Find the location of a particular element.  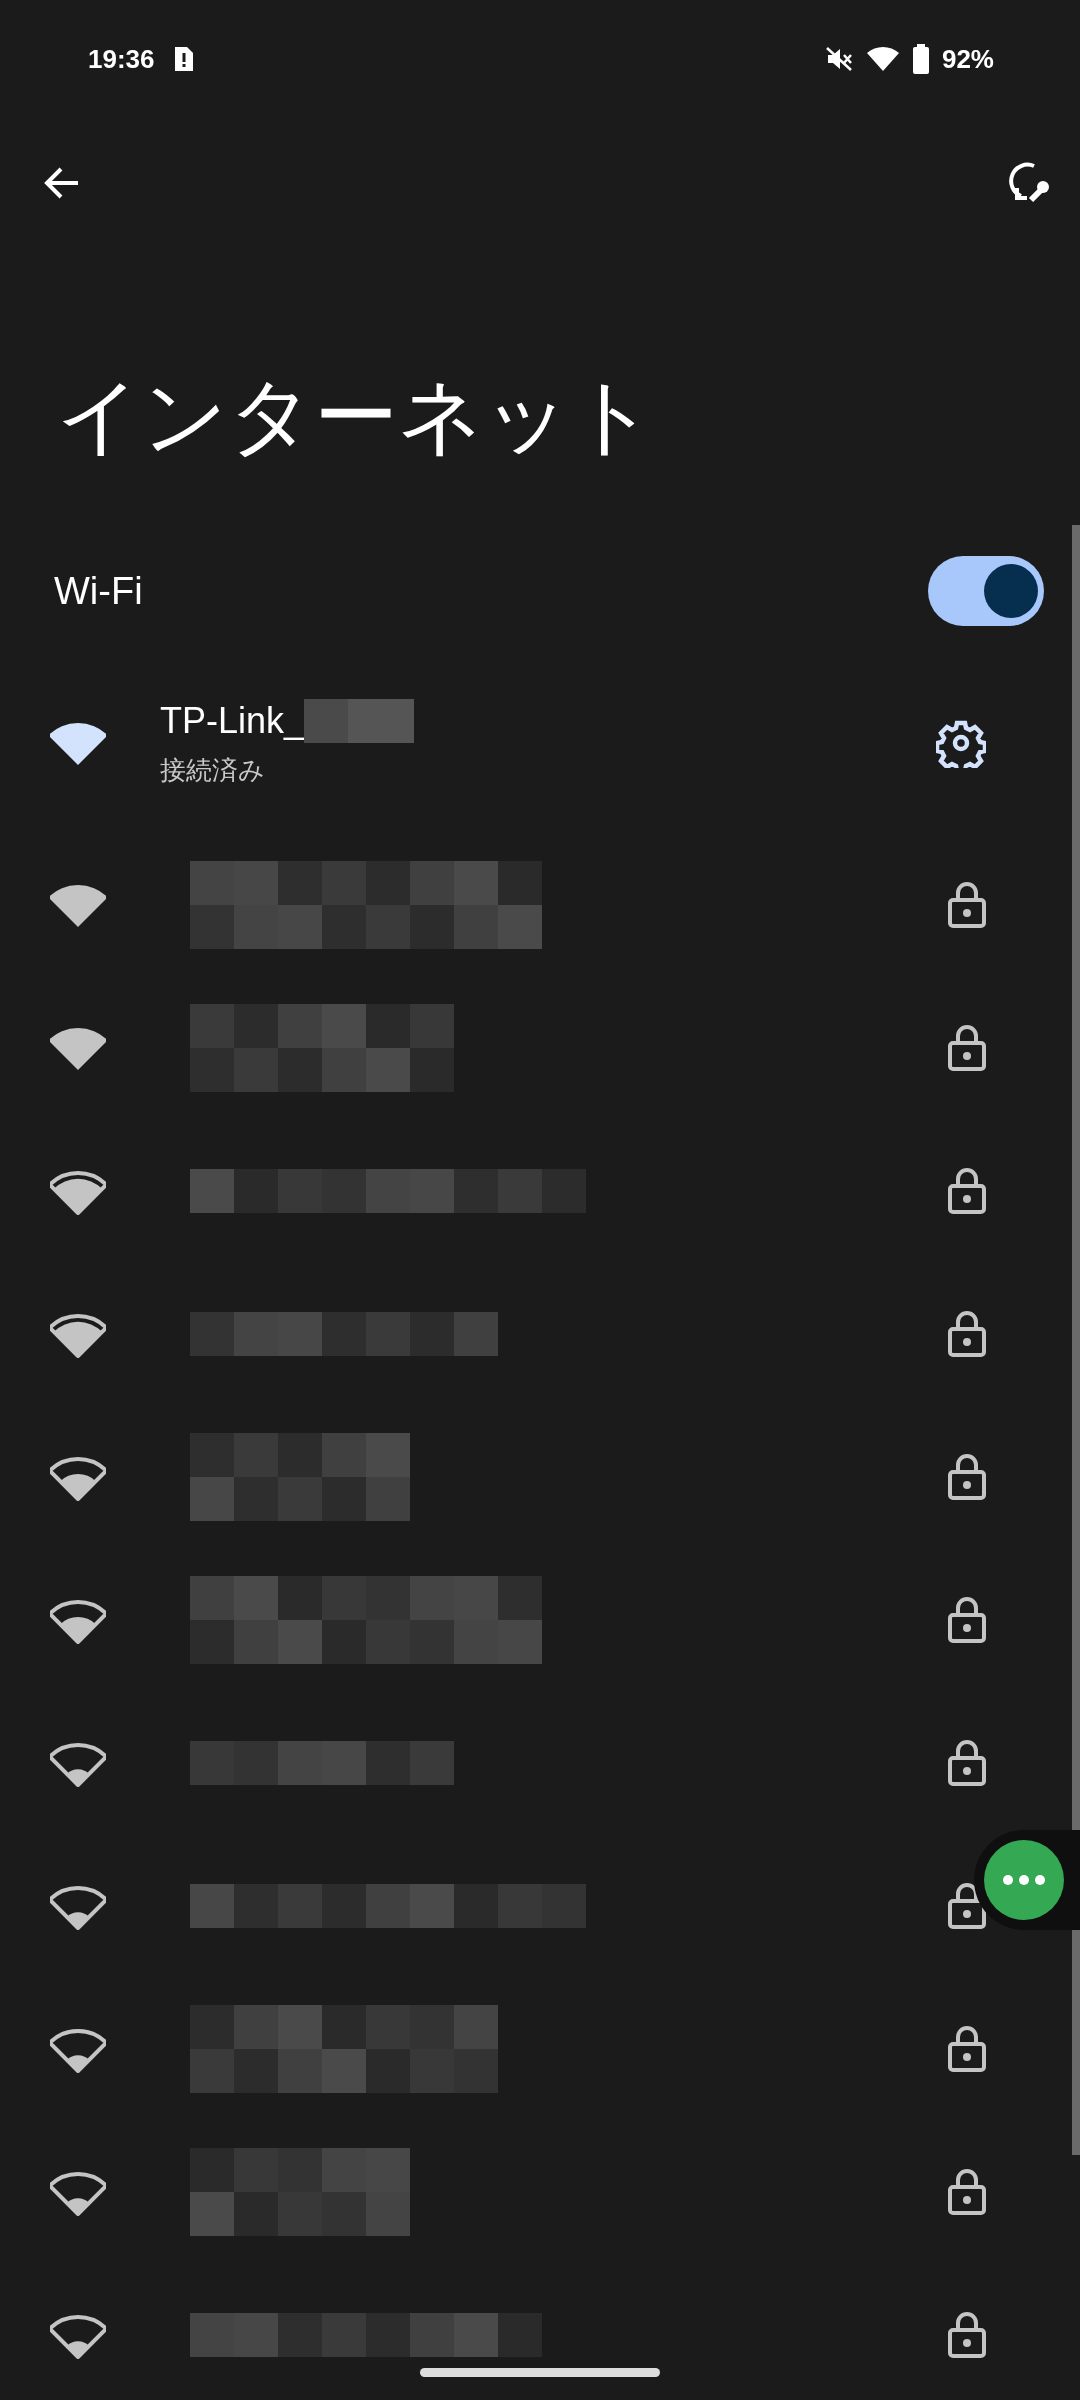

battery-icon is located at coordinates (920, 59).